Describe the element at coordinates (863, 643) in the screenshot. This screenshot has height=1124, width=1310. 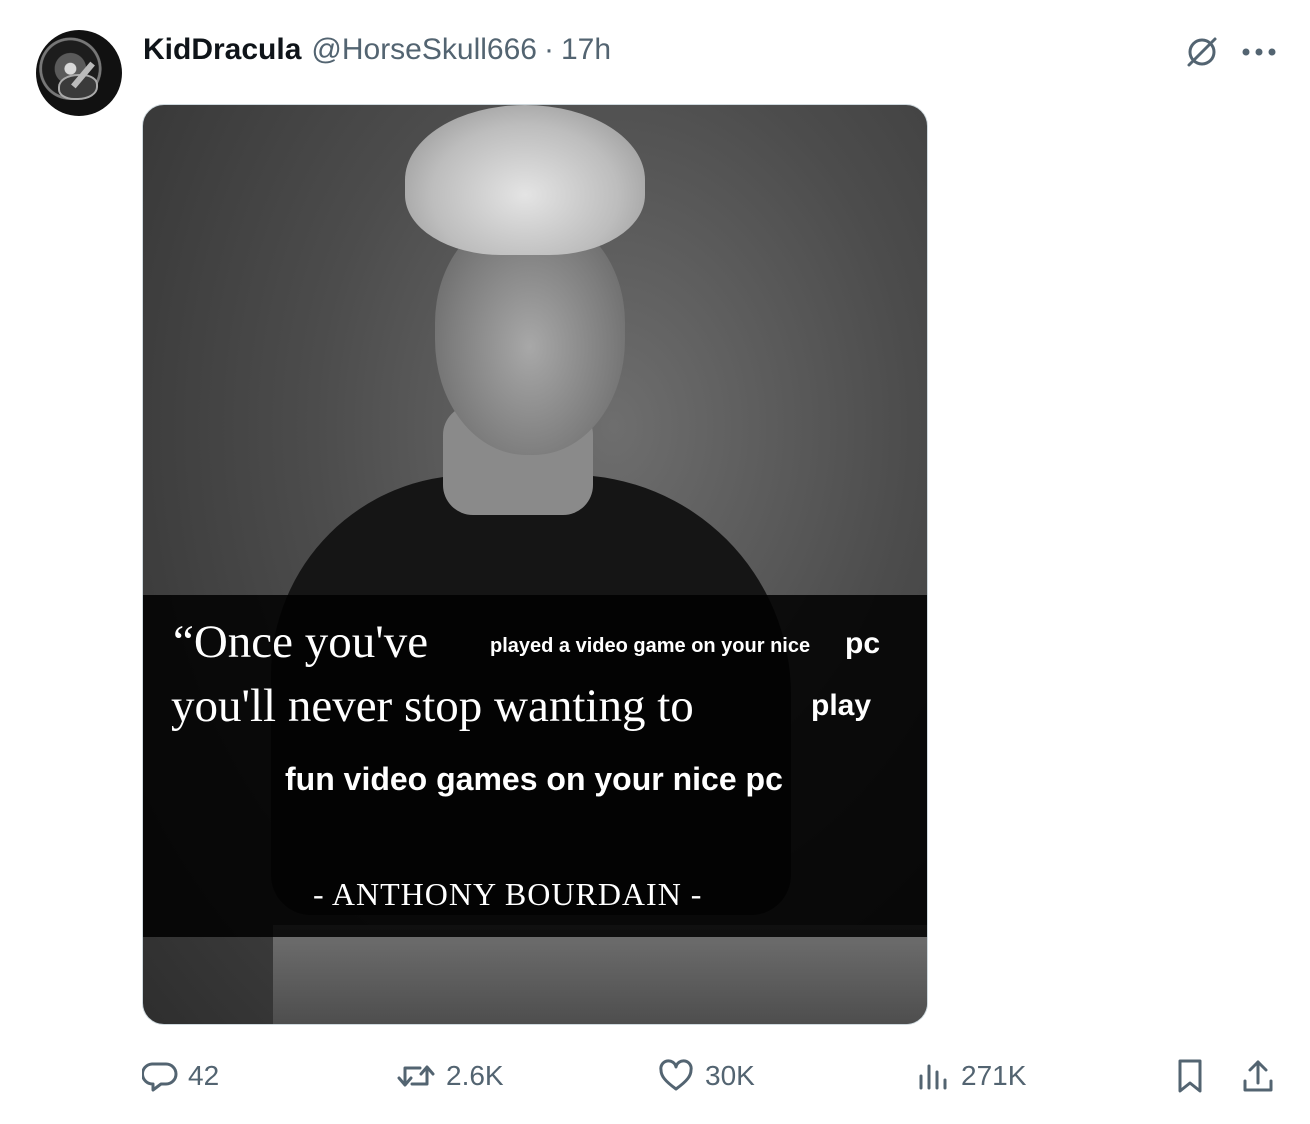
I see `quote-line1-pc: pc` at that location.